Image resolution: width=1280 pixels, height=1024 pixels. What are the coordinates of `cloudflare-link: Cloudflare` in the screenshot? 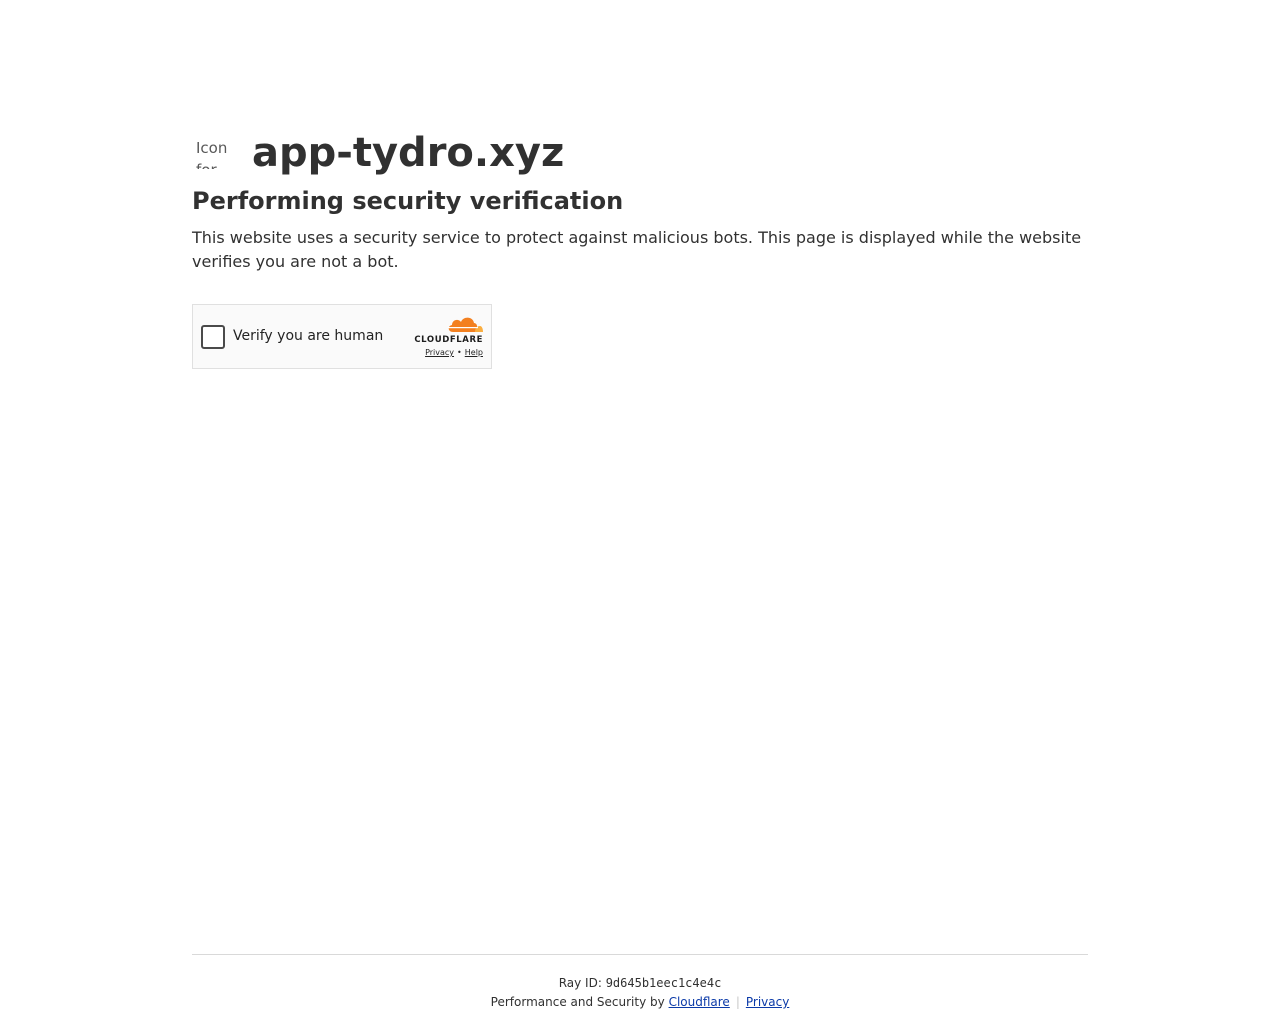 It's located at (699, 1002).